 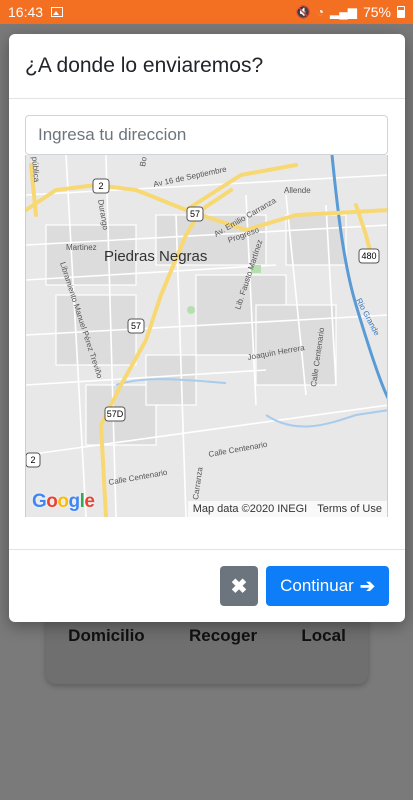 What do you see at coordinates (57, 12) in the screenshot?
I see `image-notification-icon` at bounding box center [57, 12].